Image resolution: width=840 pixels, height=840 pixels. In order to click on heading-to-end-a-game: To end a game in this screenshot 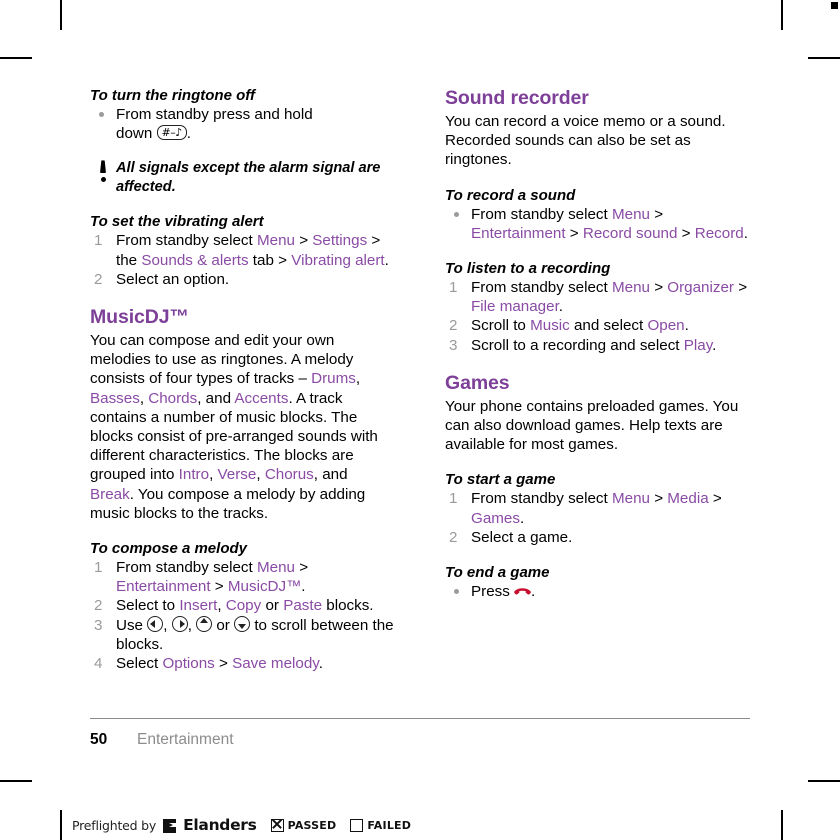, I will do `click(497, 573)`.